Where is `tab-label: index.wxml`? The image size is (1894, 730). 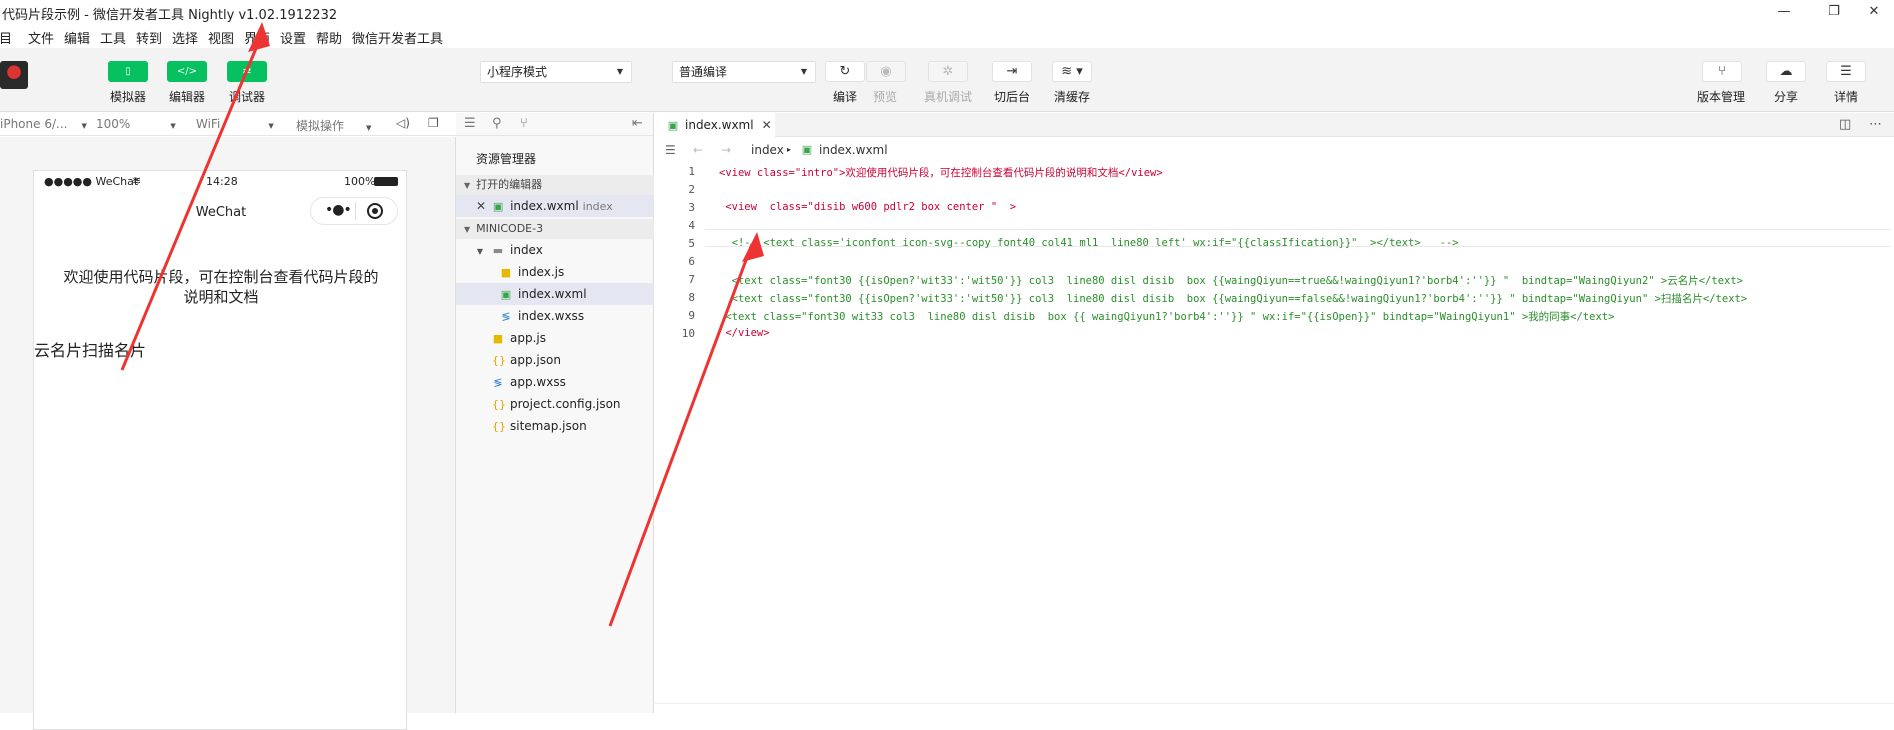 tab-label: index.wxml is located at coordinates (719, 125).